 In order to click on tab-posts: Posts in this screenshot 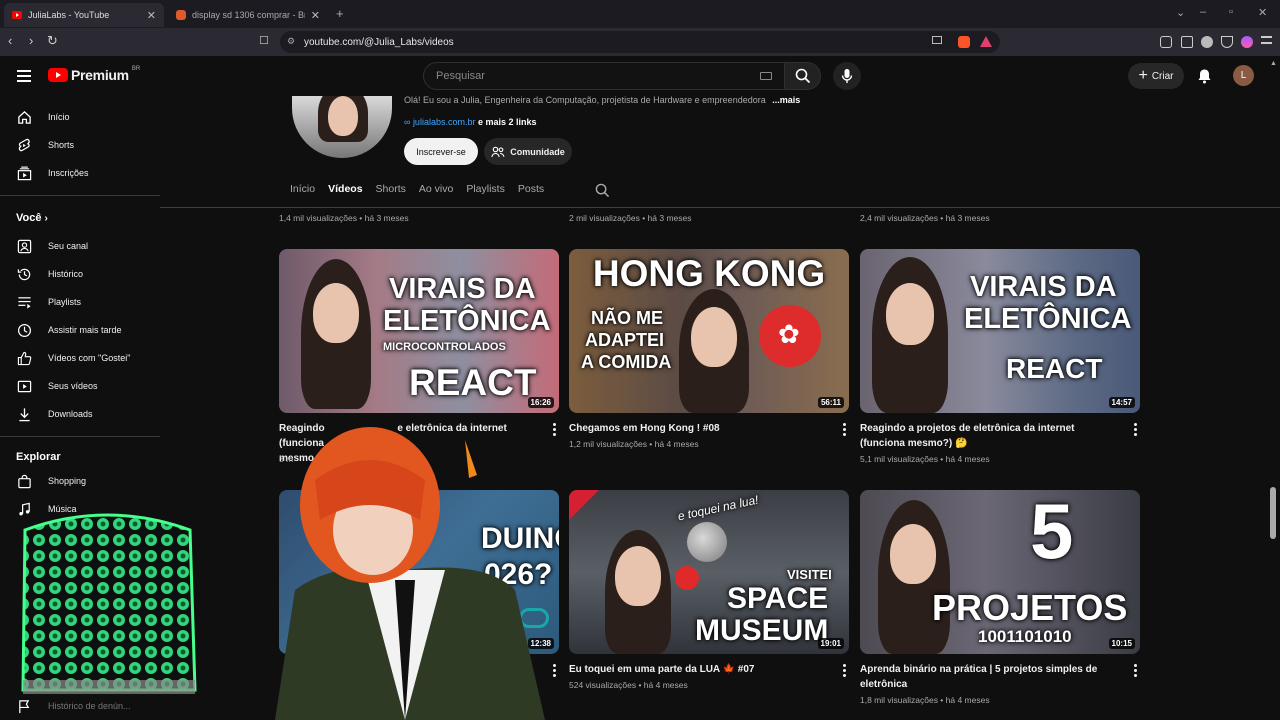, I will do `click(531, 193)`.